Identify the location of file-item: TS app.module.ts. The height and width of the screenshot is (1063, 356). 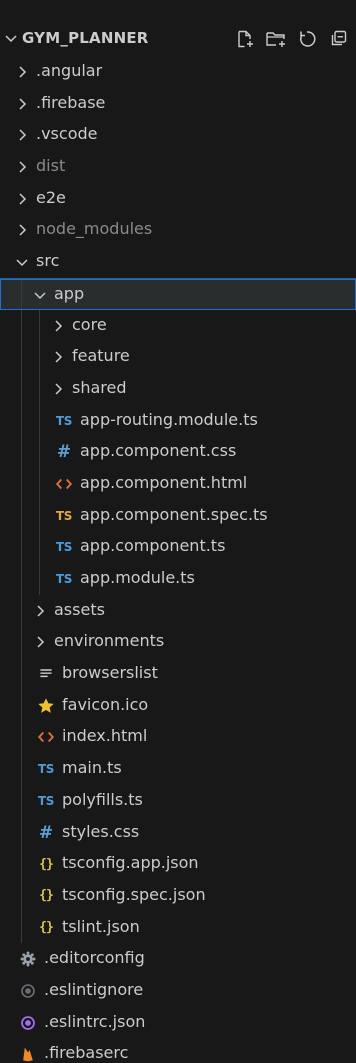
(178, 579).